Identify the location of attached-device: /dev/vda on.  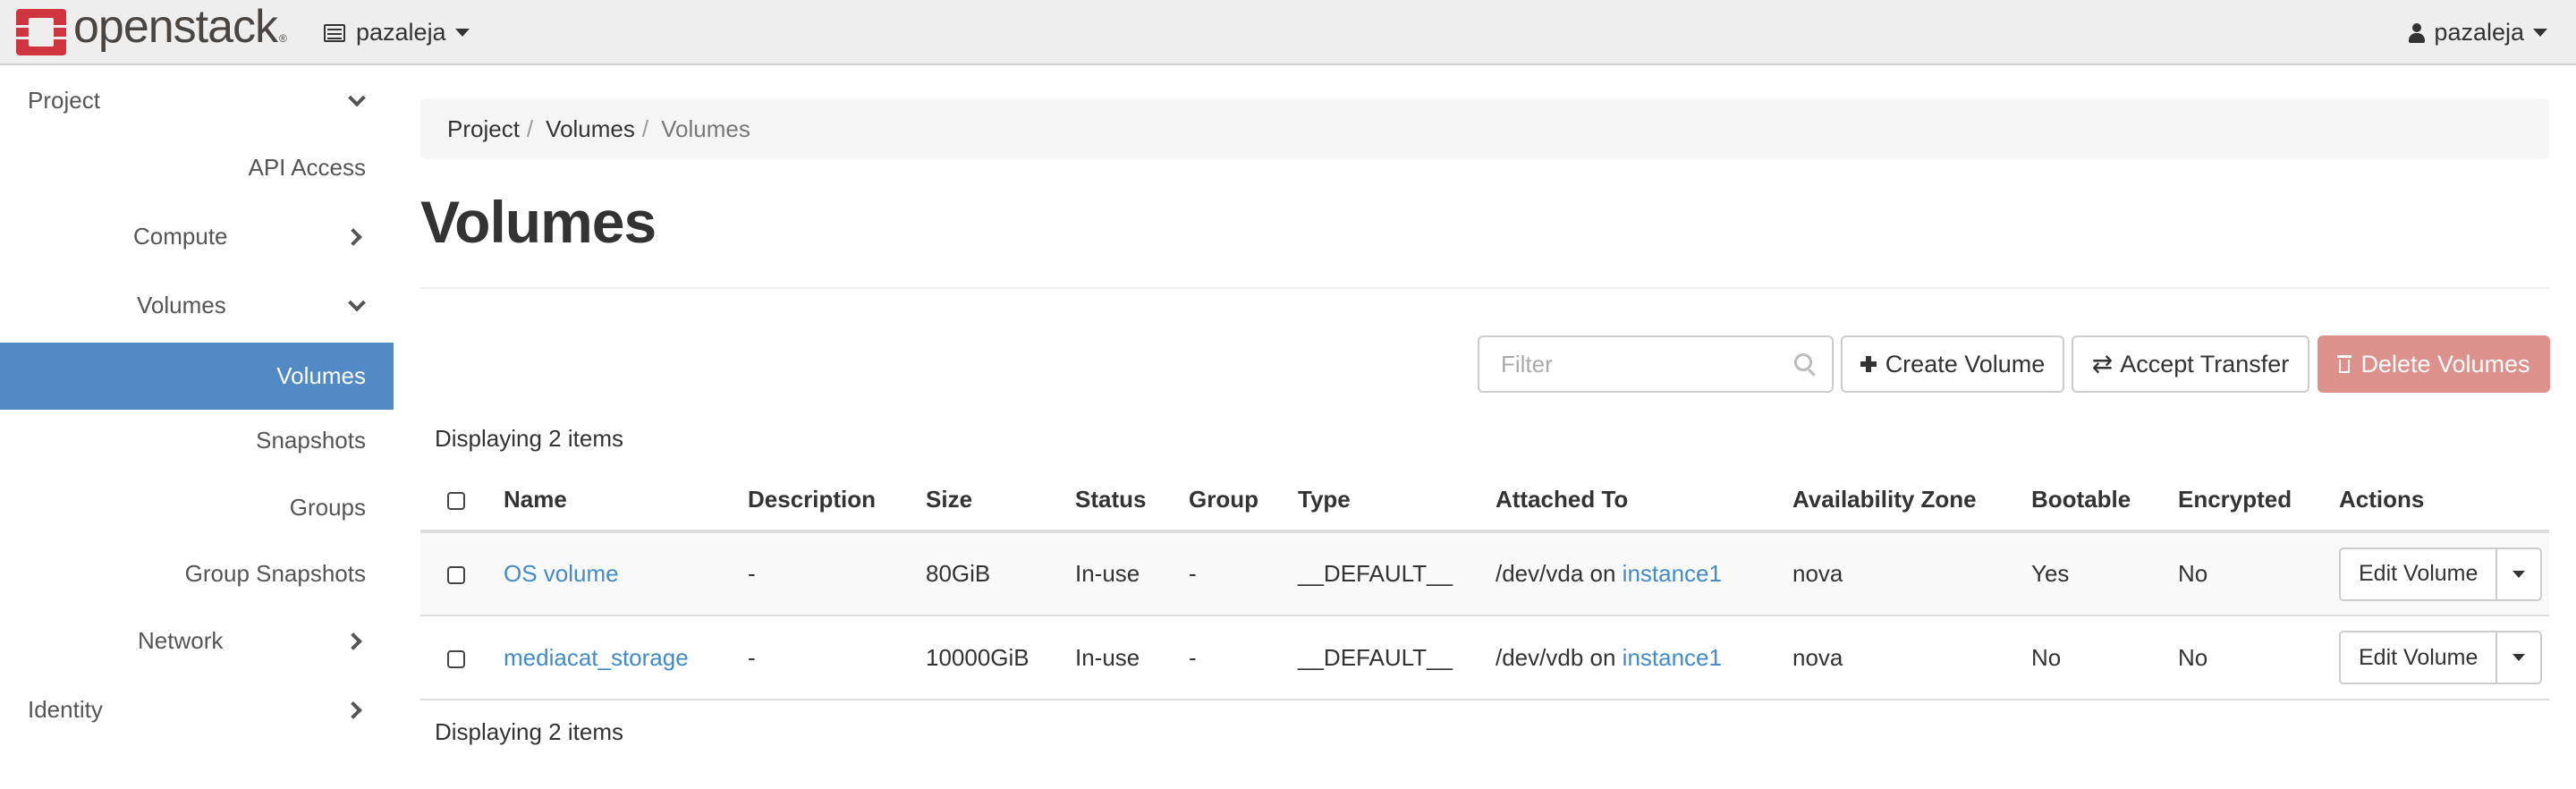
(1556, 573).